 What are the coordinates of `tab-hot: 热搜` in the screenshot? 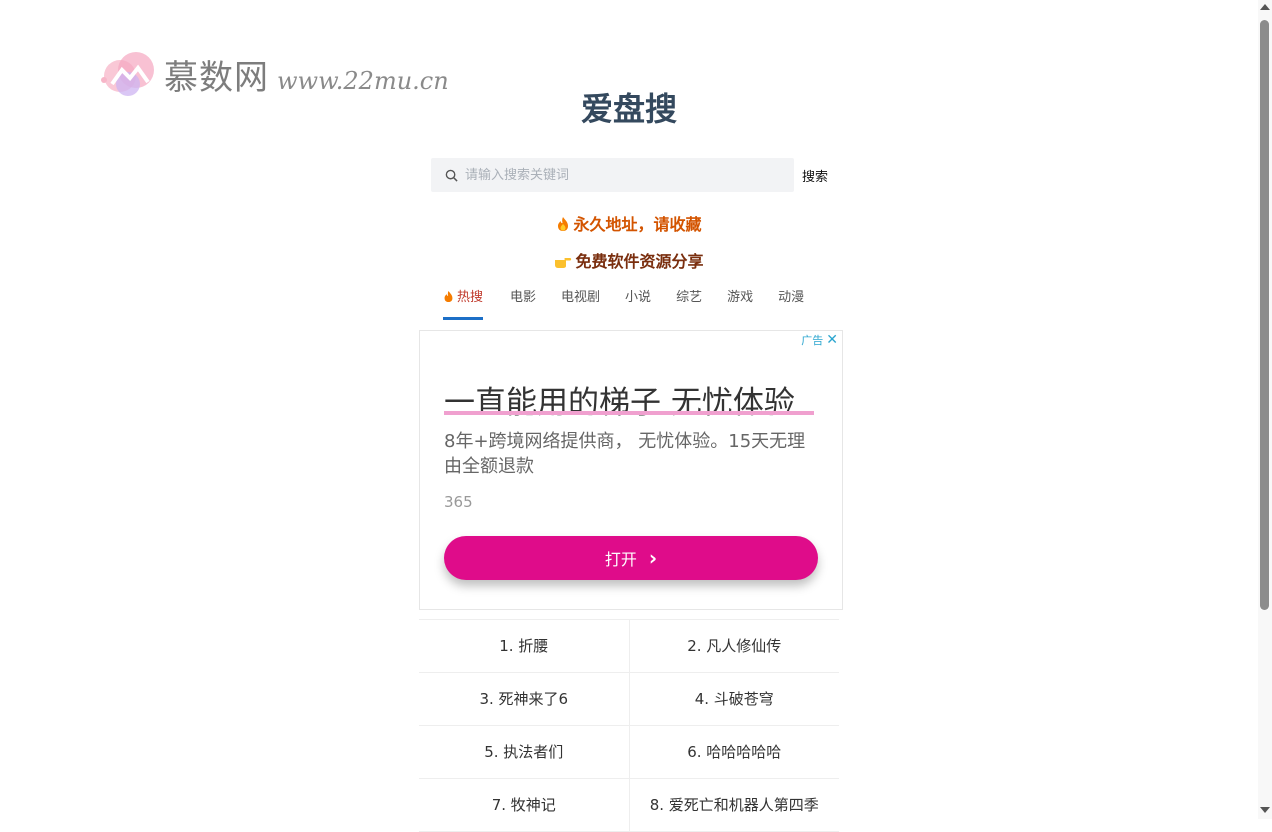 It's located at (463, 304).